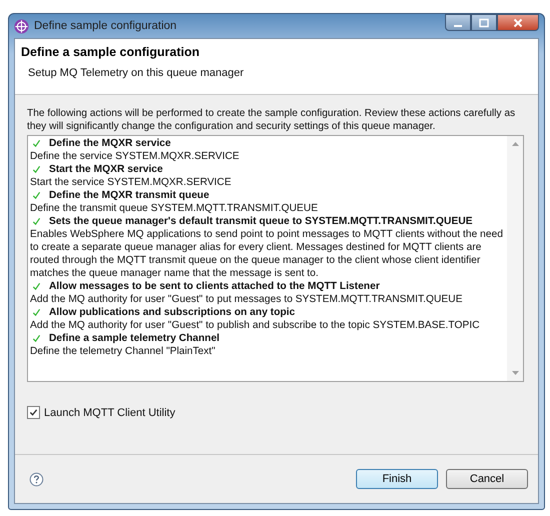 Image resolution: width=550 pixels, height=516 pixels. Describe the element at coordinates (110, 412) in the screenshot. I see `checkbox-label: Launch MQTT Client Utility` at that location.